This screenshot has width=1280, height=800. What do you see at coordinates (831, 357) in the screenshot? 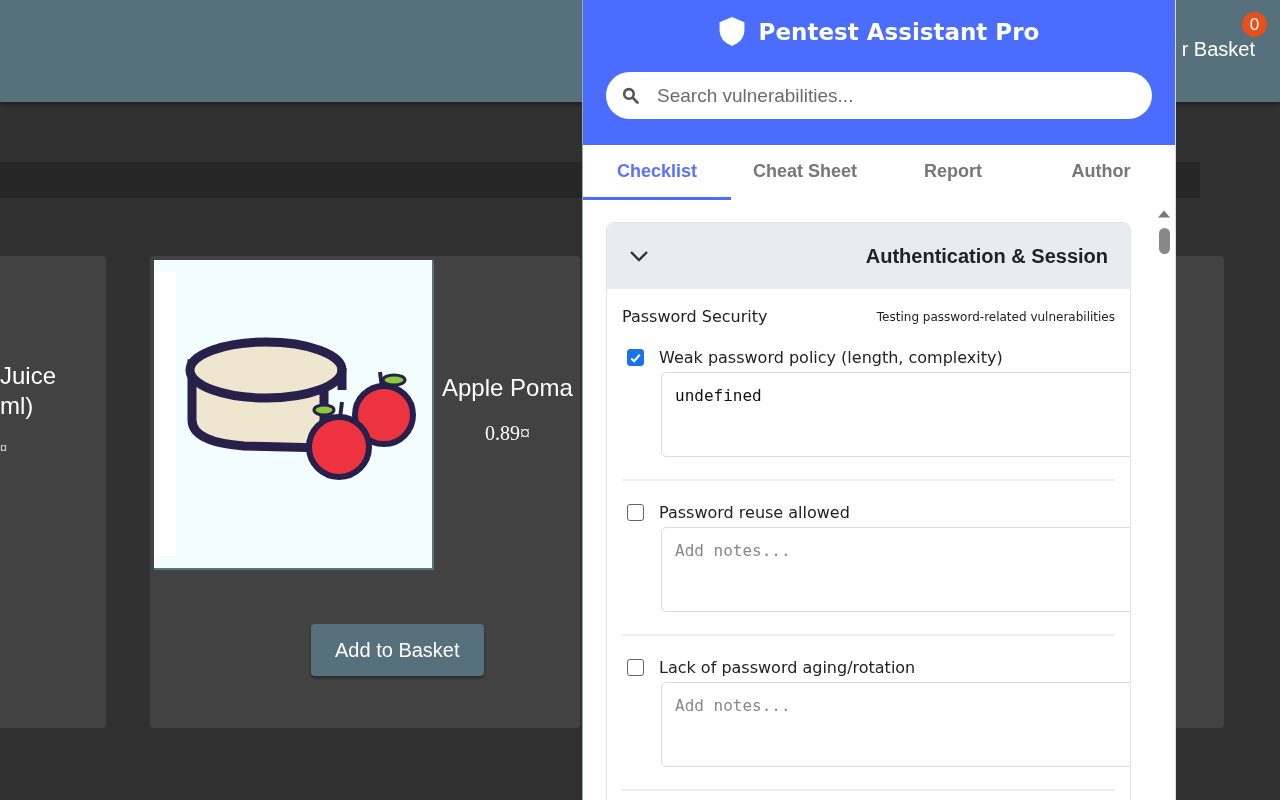
I see `checklist-item-label: Weak password policy (length, complexity)` at bounding box center [831, 357].